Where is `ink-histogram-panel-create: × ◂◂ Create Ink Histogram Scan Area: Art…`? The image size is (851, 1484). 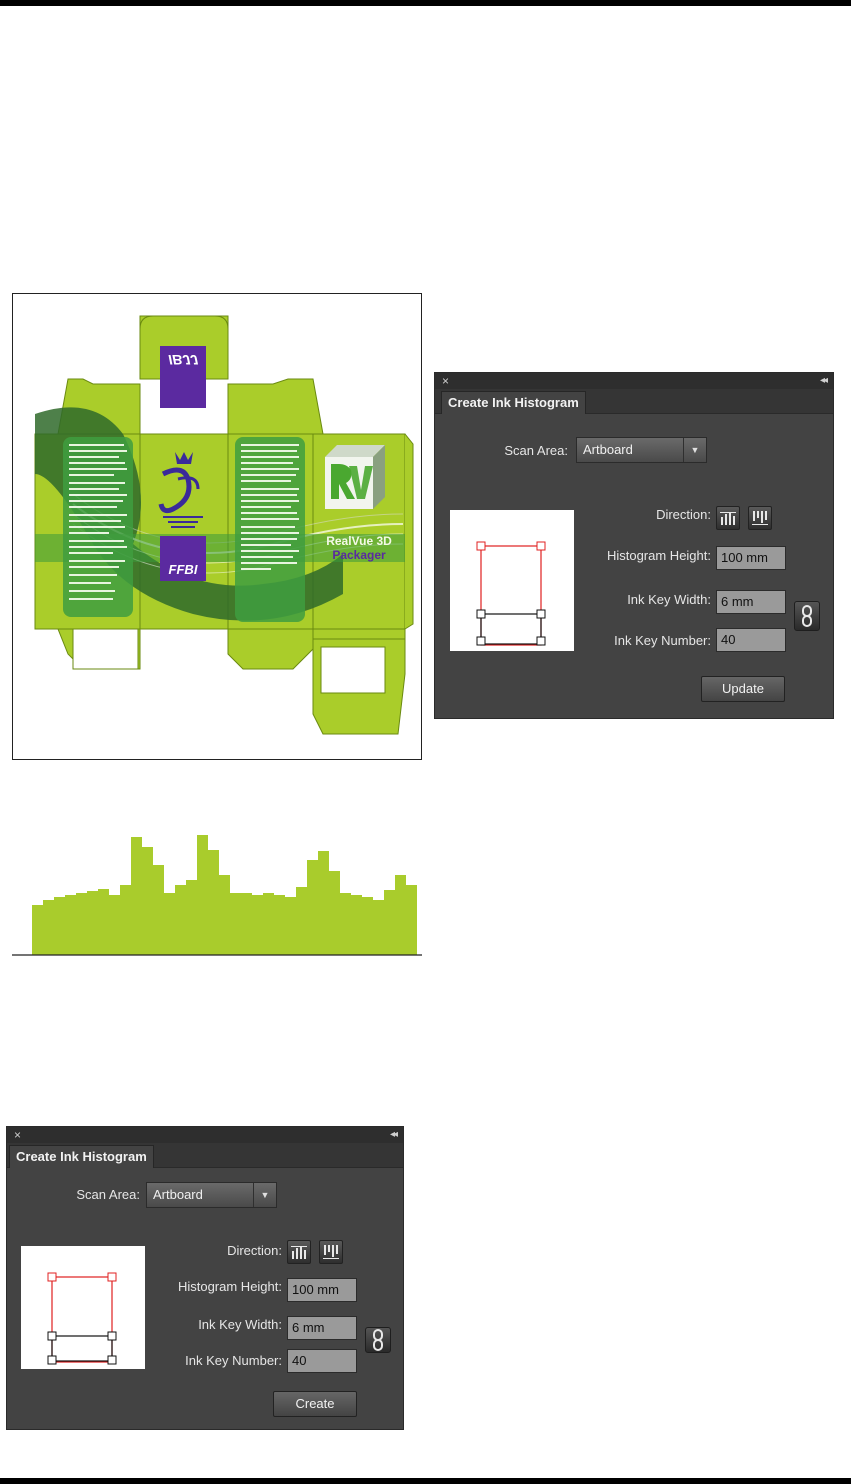 ink-histogram-panel-create: × ◂◂ Create Ink Histogram Scan Area: Art… is located at coordinates (205, 1278).